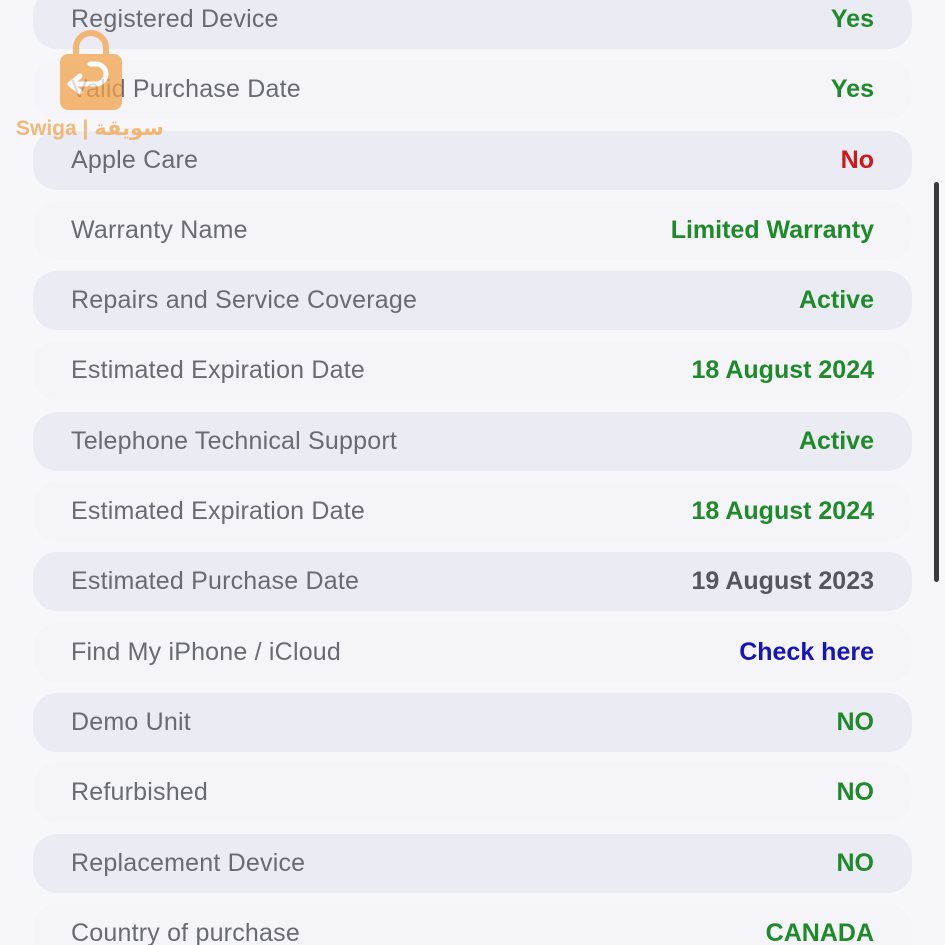 The width and height of the screenshot is (945, 945). Describe the element at coordinates (131, 721) in the screenshot. I see `row-label: Demo Unit` at that location.